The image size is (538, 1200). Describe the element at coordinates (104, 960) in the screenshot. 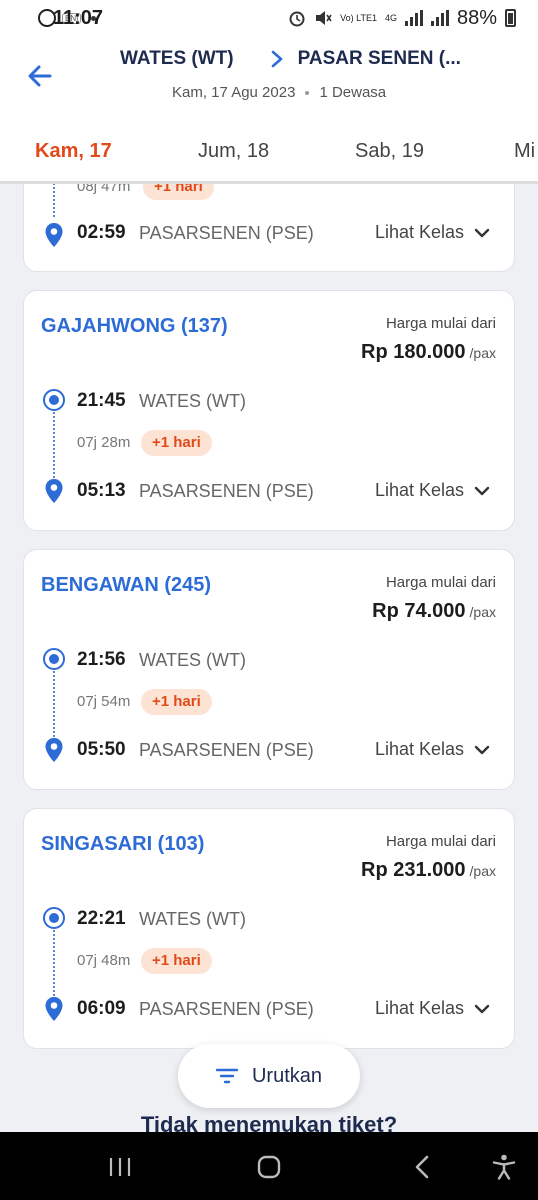

I see `trip-duration: 07j 48m` at that location.